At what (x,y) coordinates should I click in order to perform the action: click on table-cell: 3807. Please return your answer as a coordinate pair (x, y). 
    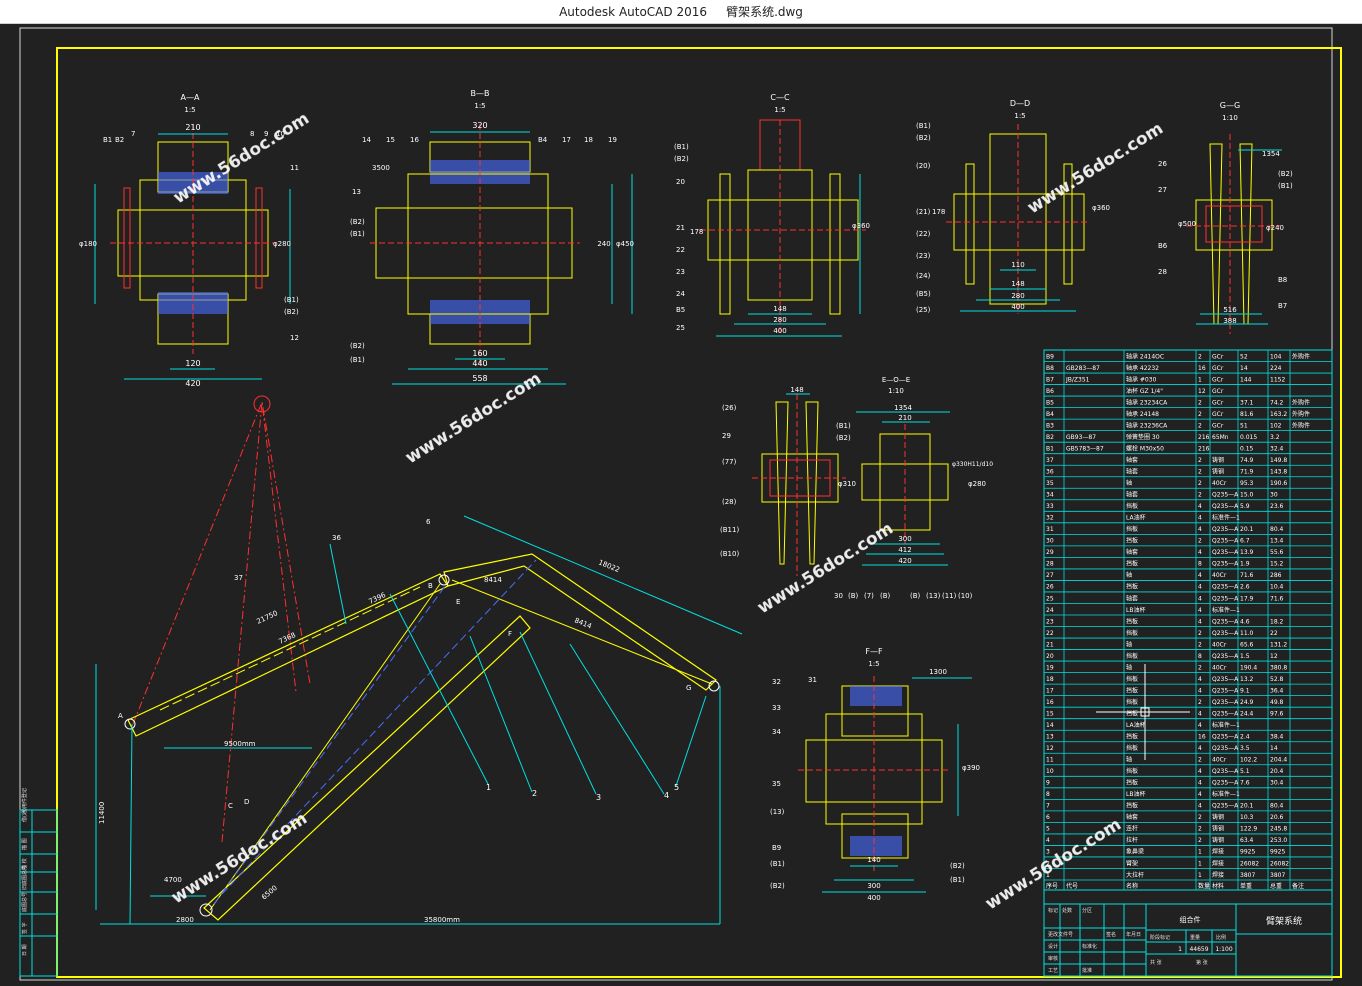
    Looking at the image, I should click on (1247, 875).